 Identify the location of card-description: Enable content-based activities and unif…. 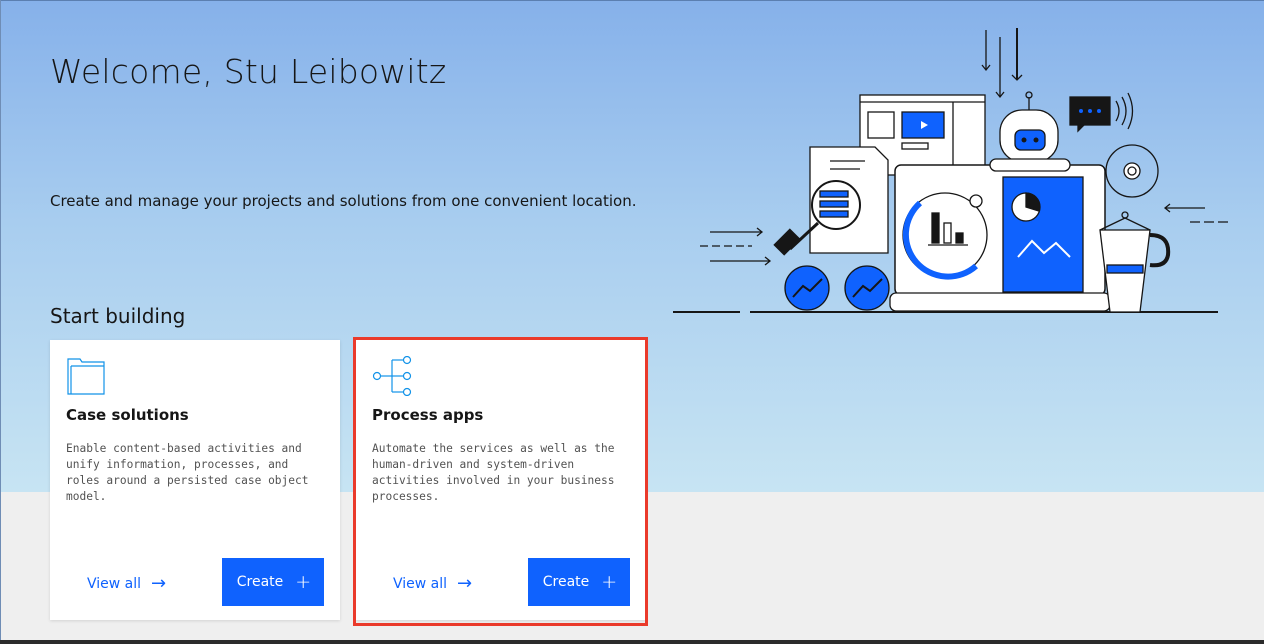
(187, 472).